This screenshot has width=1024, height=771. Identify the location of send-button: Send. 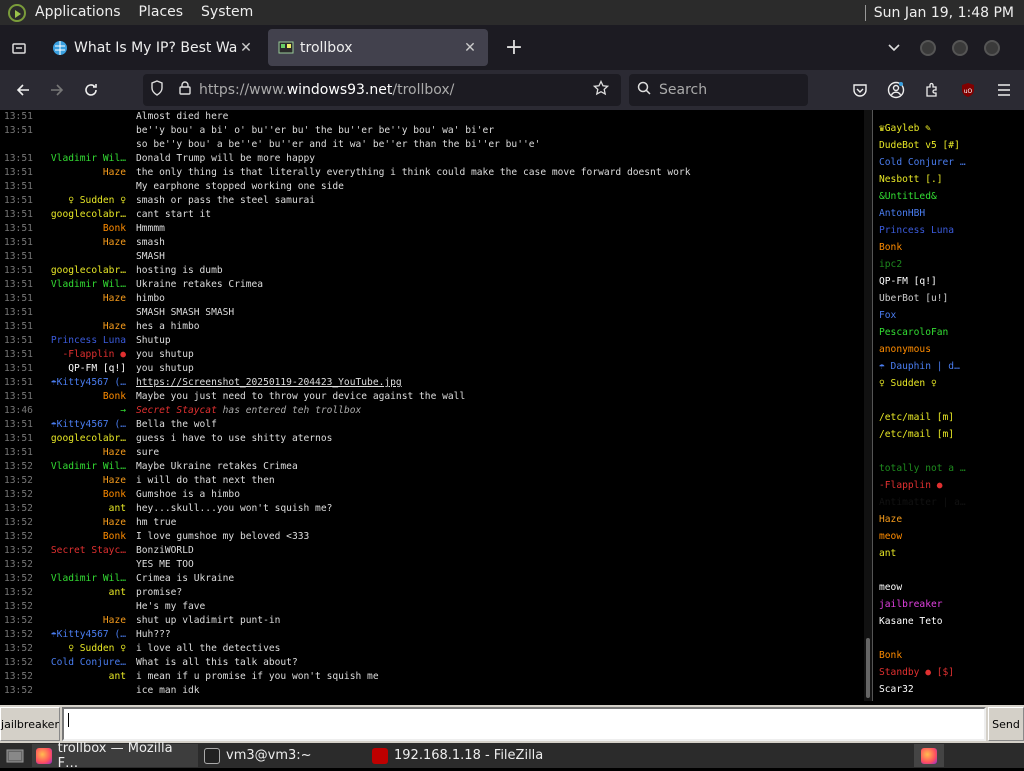
(1006, 724).